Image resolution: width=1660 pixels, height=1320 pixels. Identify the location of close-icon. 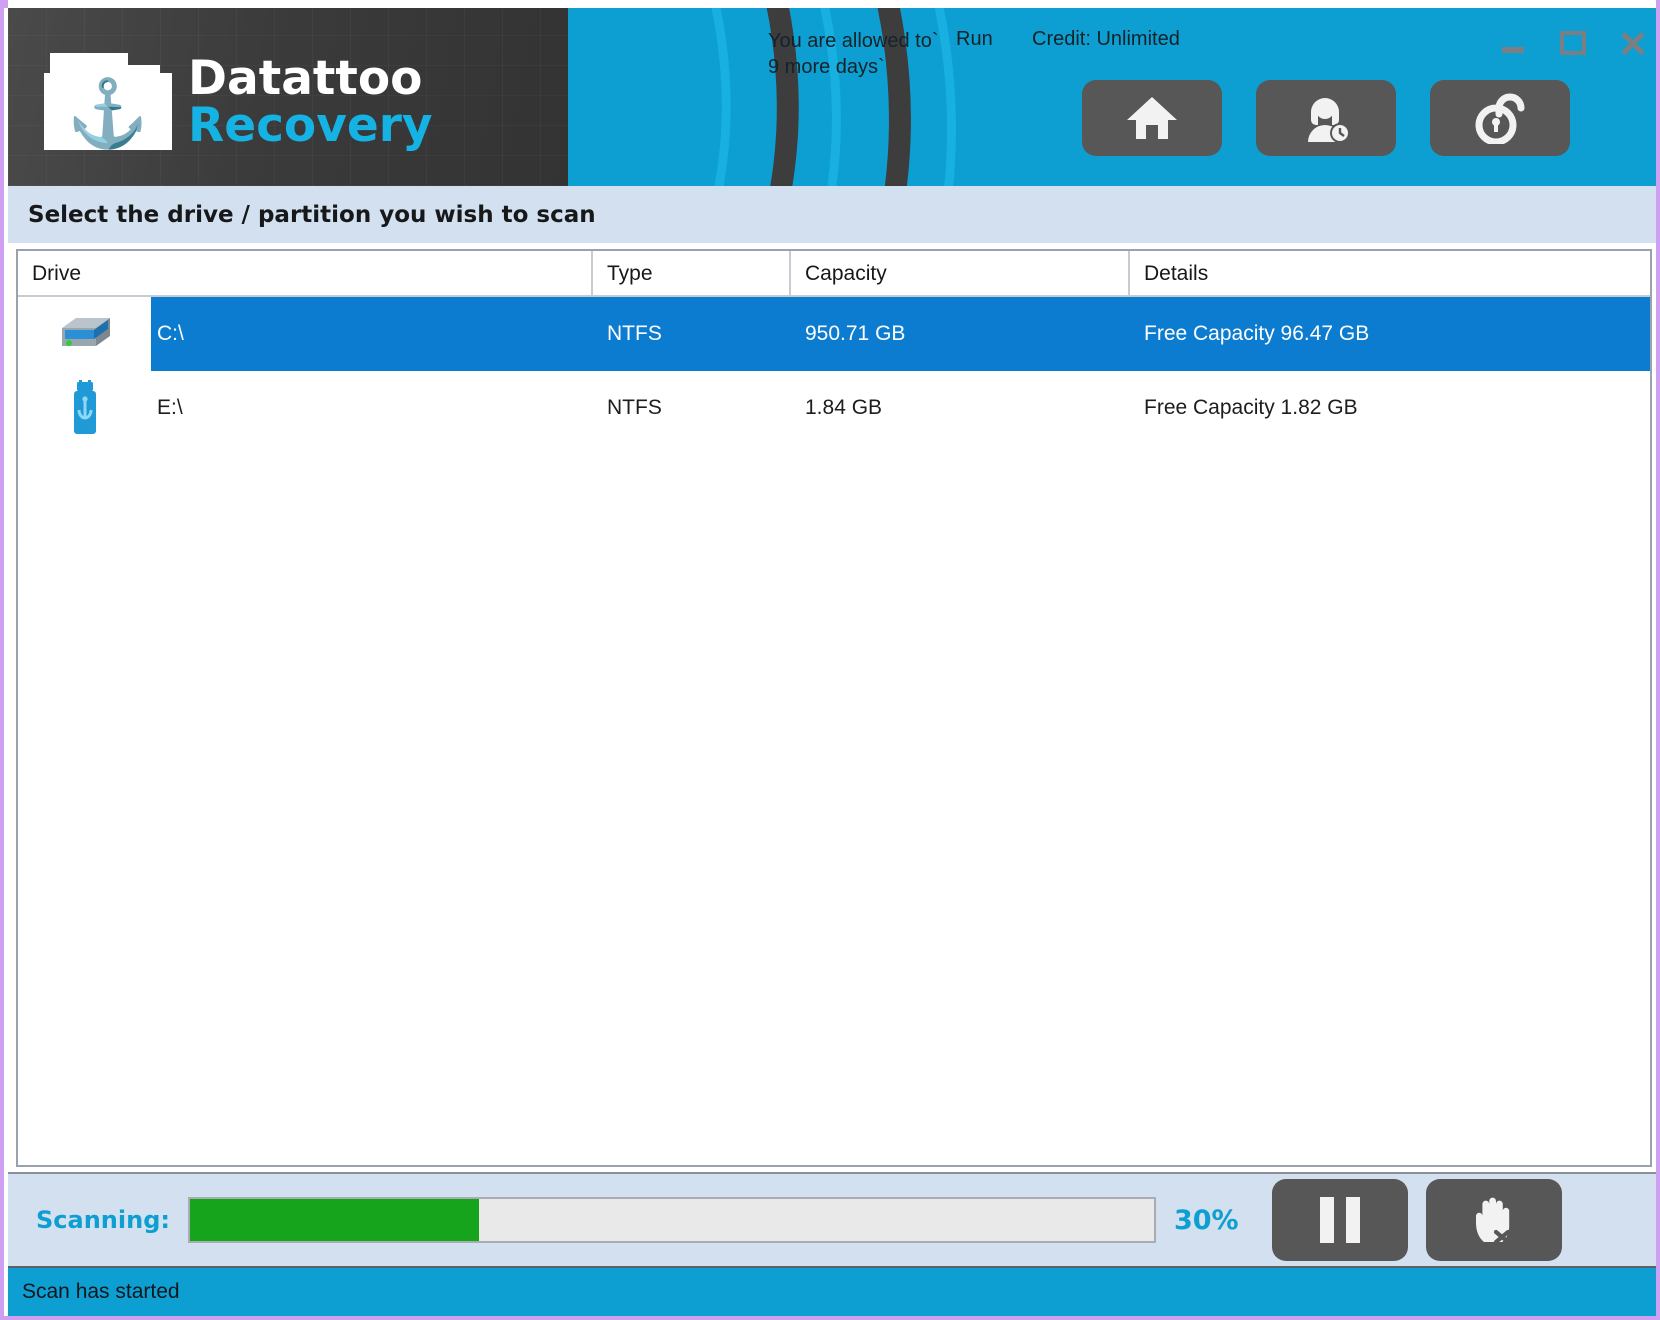
(1633, 43).